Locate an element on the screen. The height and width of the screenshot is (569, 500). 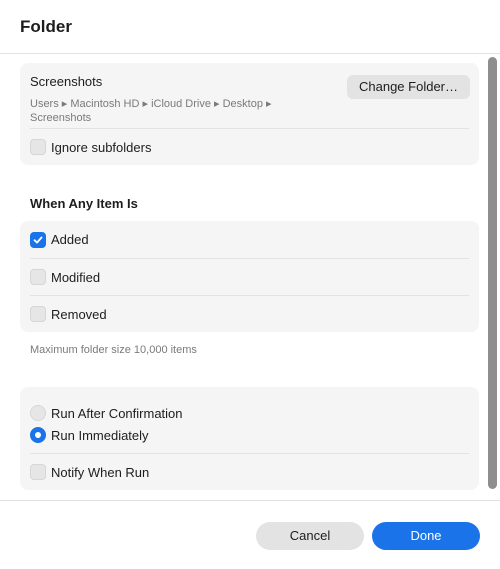
checkmark-icon is located at coordinates (38, 240).